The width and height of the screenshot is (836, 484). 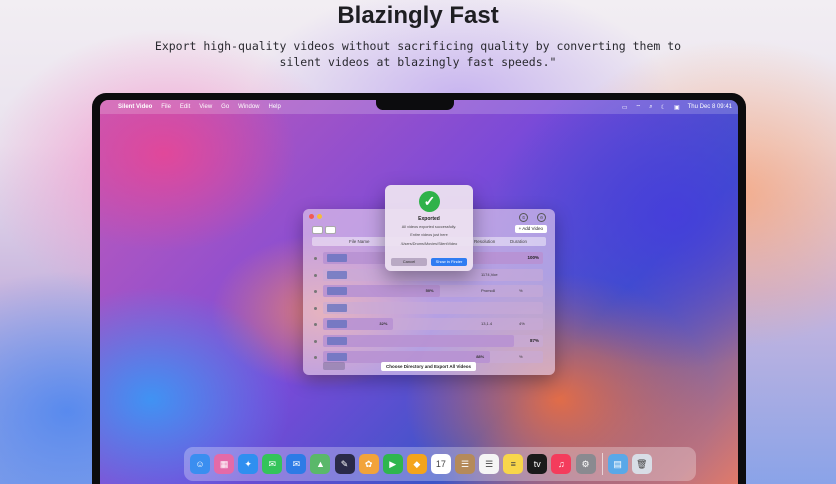 What do you see at coordinates (465, 464) in the screenshot?
I see `contacts-icon: ☰` at bounding box center [465, 464].